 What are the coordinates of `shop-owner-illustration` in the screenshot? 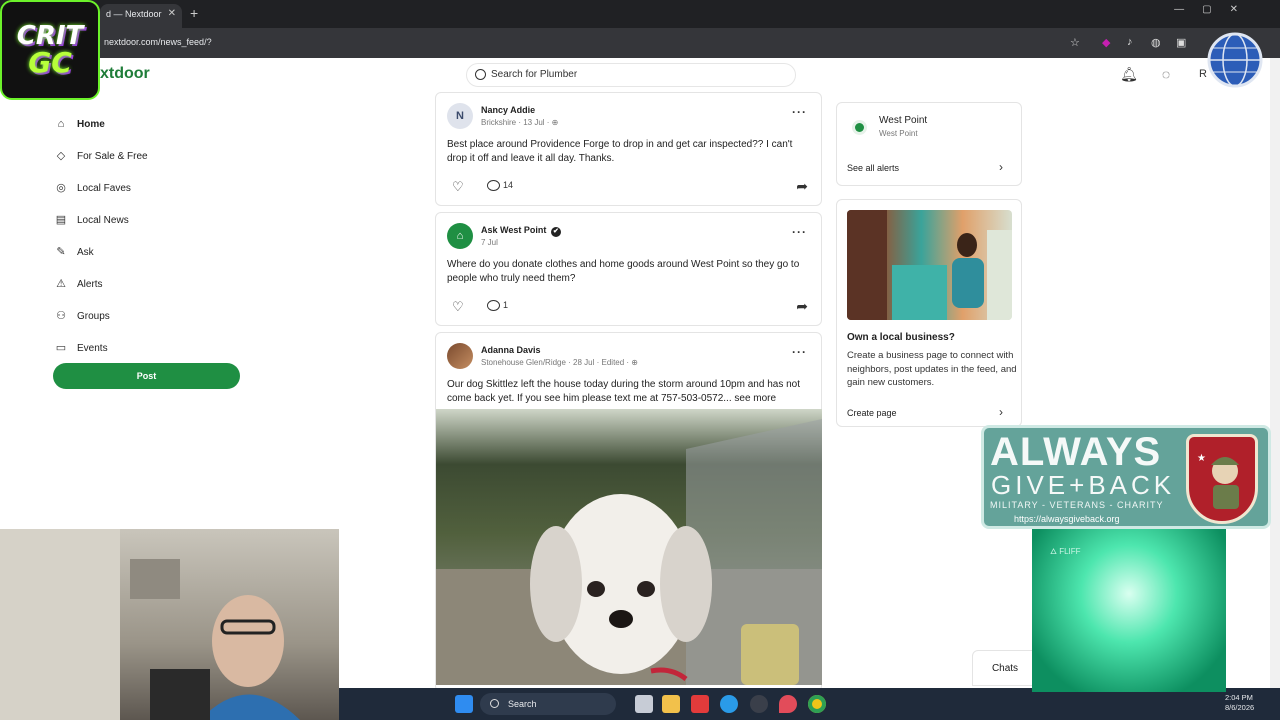 It's located at (929, 265).